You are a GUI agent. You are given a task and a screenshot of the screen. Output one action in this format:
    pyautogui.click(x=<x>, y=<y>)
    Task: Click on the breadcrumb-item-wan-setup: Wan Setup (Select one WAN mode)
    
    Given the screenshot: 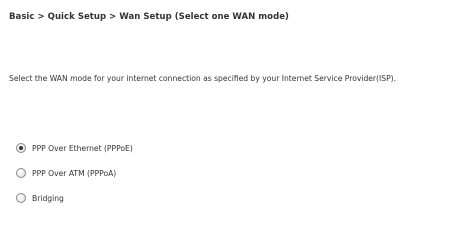 What is the action you would take?
    pyautogui.click(x=204, y=17)
    